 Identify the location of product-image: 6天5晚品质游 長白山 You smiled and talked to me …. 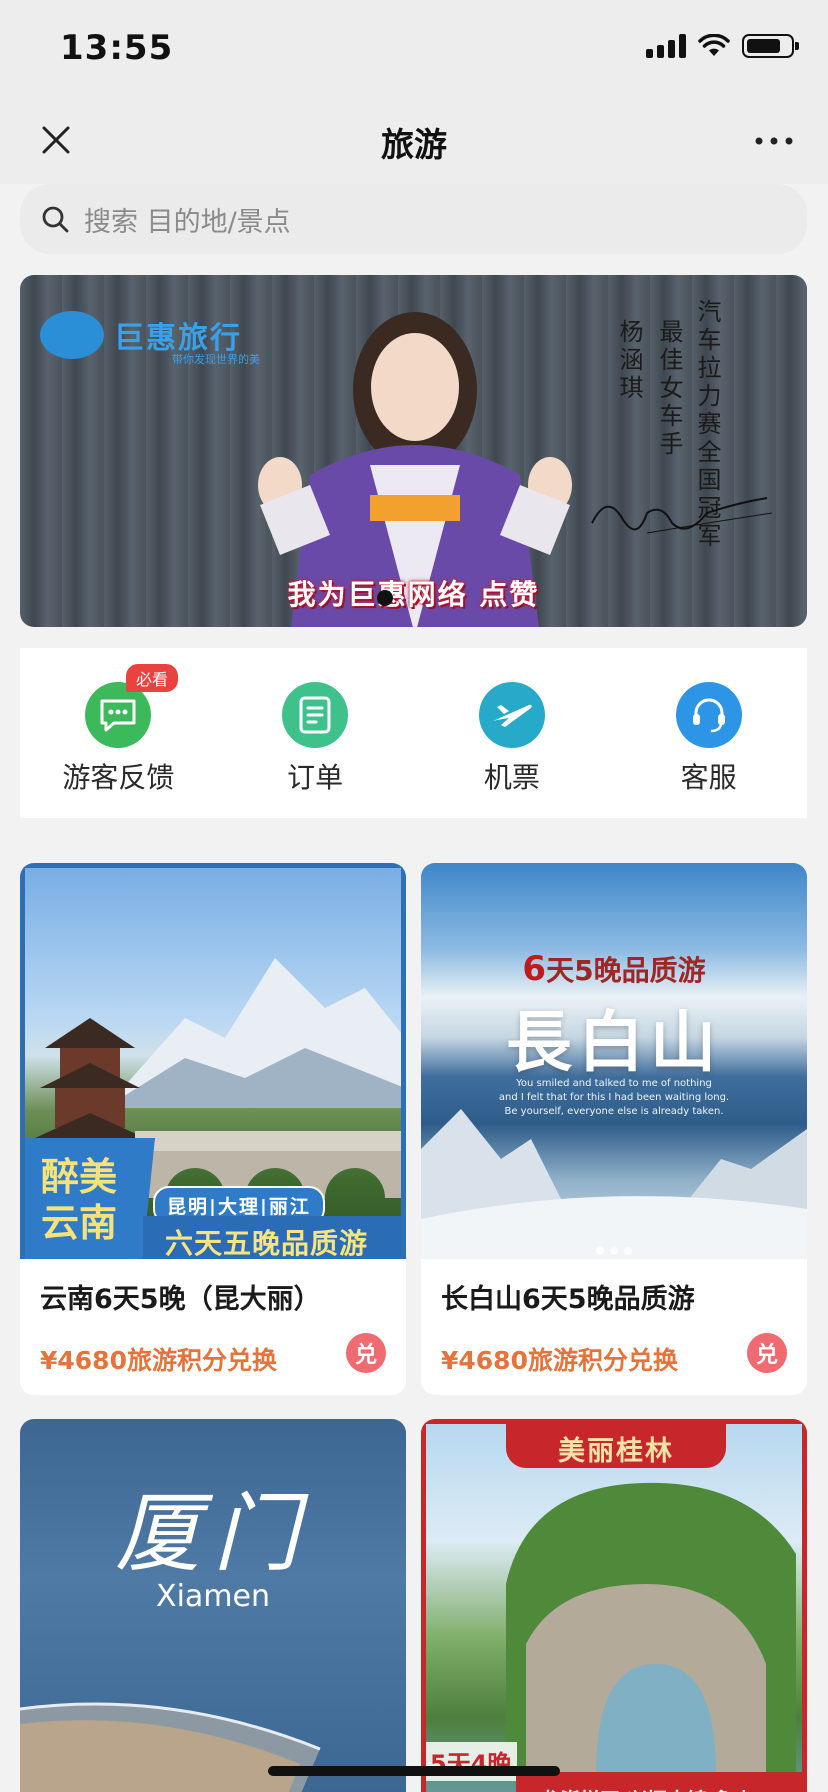
(614, 1061).